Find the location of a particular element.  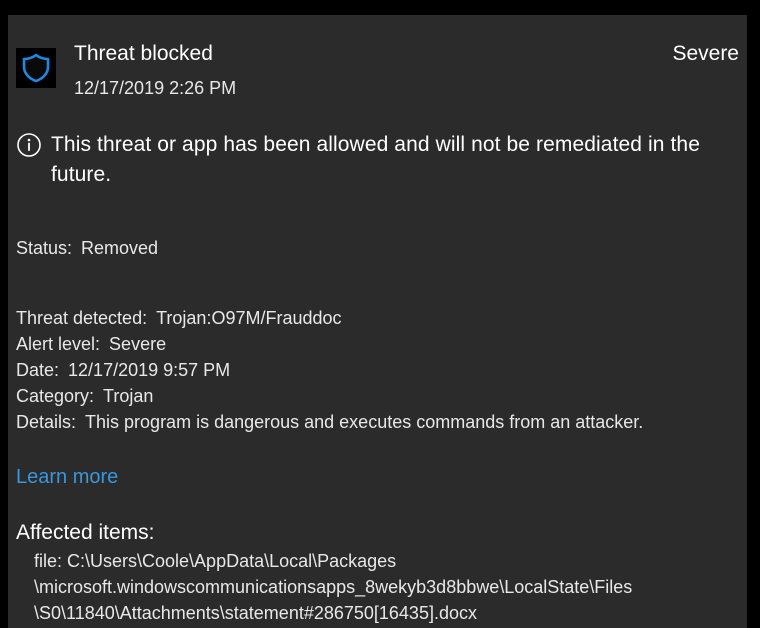

detail-row-threat: Threat detected: Trojan:O97M/Frauddoc is located at coordinates (329, 318).